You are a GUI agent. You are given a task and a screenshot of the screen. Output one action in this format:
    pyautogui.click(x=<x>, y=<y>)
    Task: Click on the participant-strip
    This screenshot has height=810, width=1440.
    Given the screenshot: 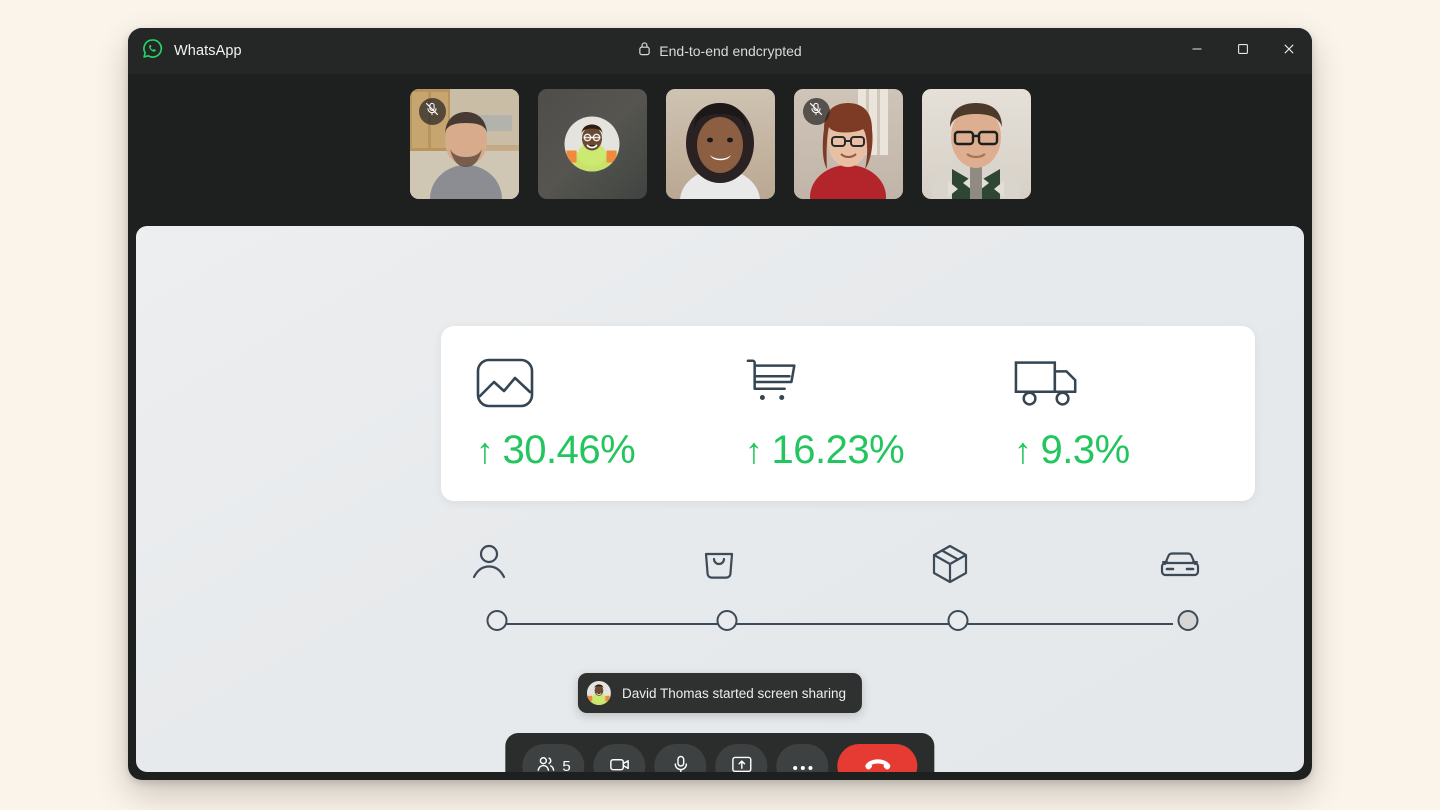 What is the action you would take?
    pyautogui.click(x=720, y=144)
    